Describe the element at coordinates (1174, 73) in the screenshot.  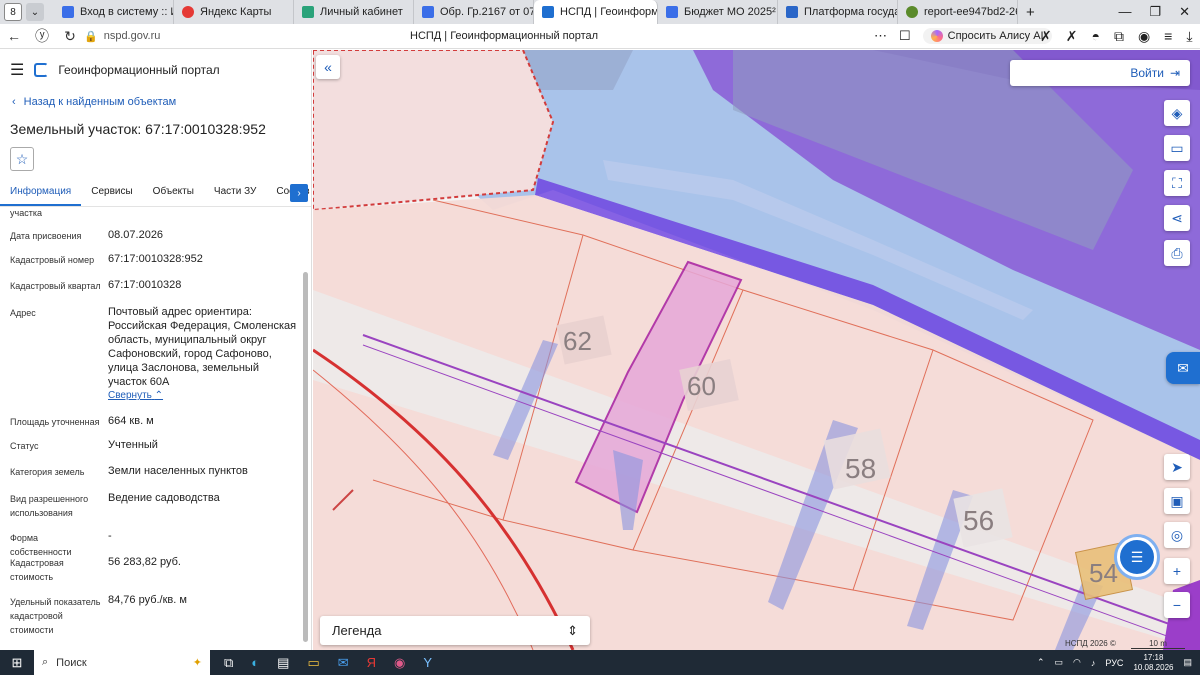
I see `login-icon: ⇥` at that location.